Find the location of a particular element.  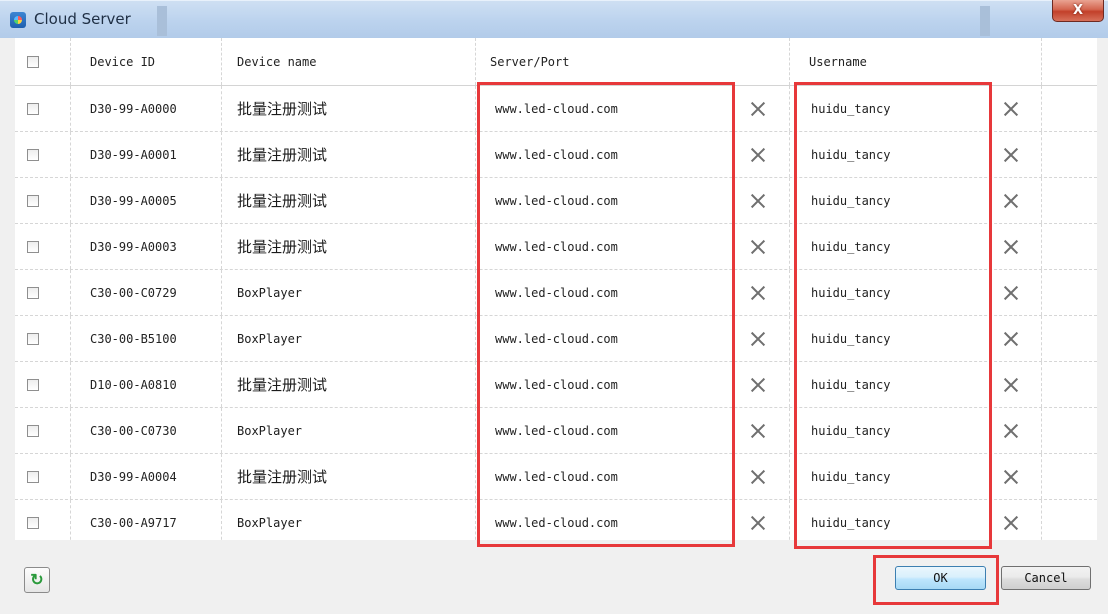

select-all-checkbox is located at coordinates (33, 61).